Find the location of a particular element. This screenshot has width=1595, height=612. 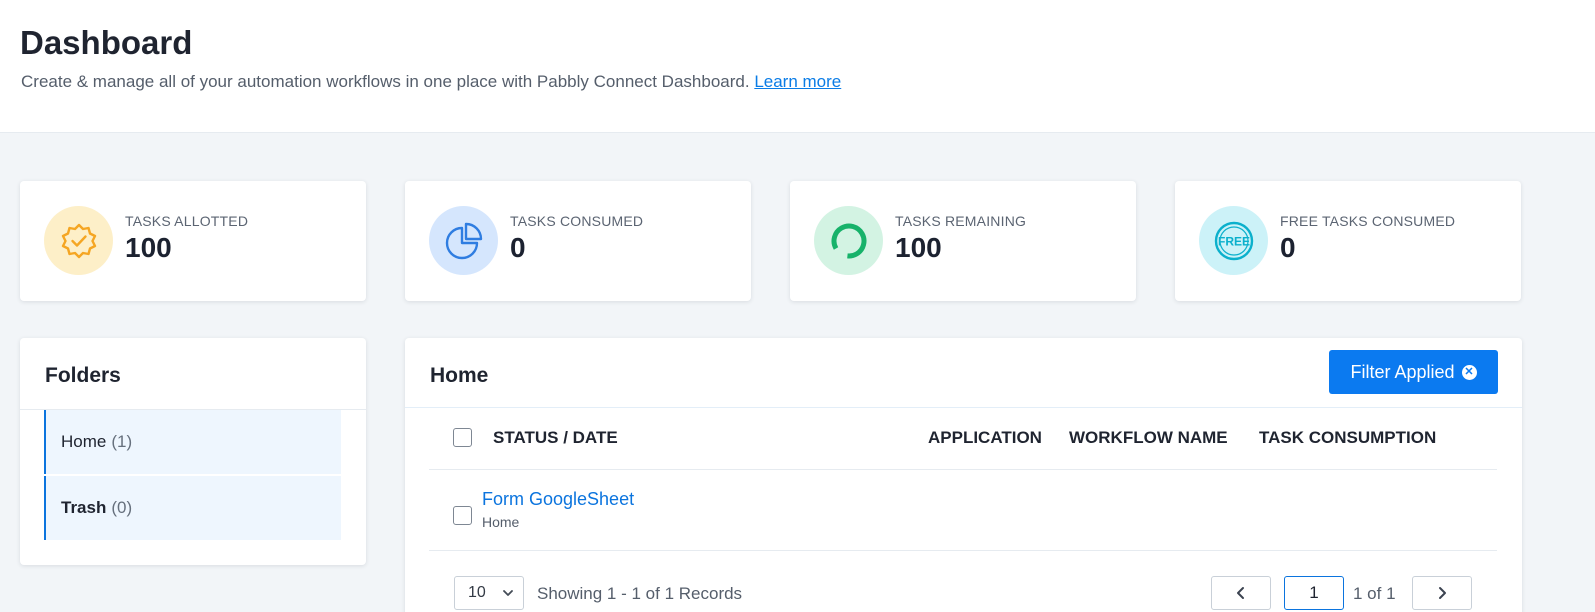

folder-name: Trash is located at coordinates (84, 507).